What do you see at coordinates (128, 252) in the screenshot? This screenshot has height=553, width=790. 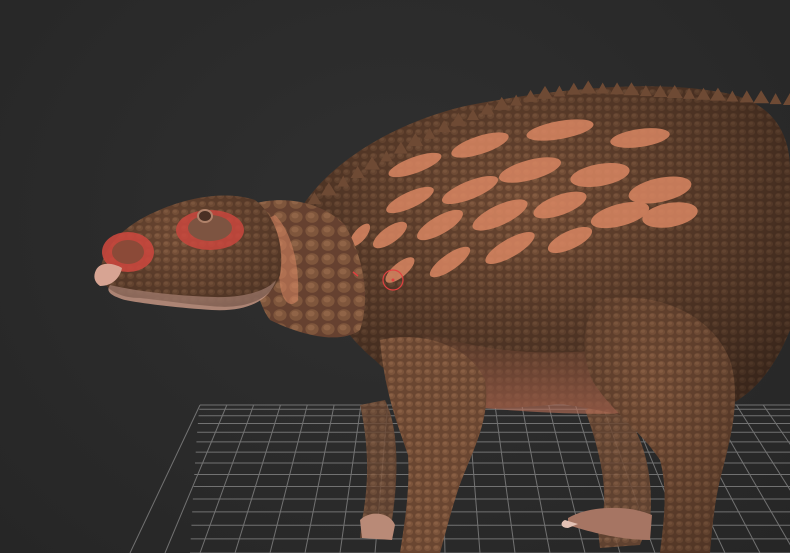 I see `snout-patch-inner` at bounding box center [128, 252].